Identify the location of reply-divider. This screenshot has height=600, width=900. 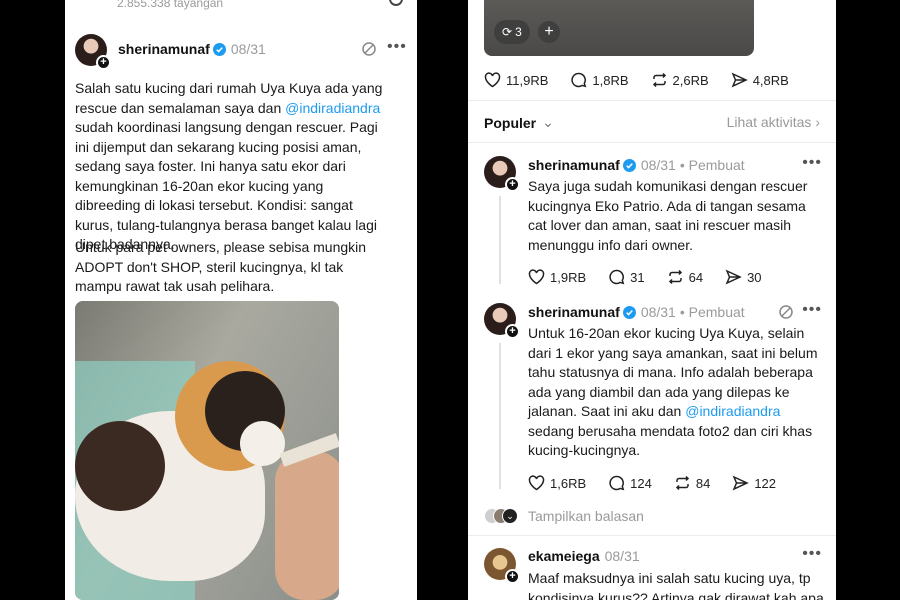
(652, 535).